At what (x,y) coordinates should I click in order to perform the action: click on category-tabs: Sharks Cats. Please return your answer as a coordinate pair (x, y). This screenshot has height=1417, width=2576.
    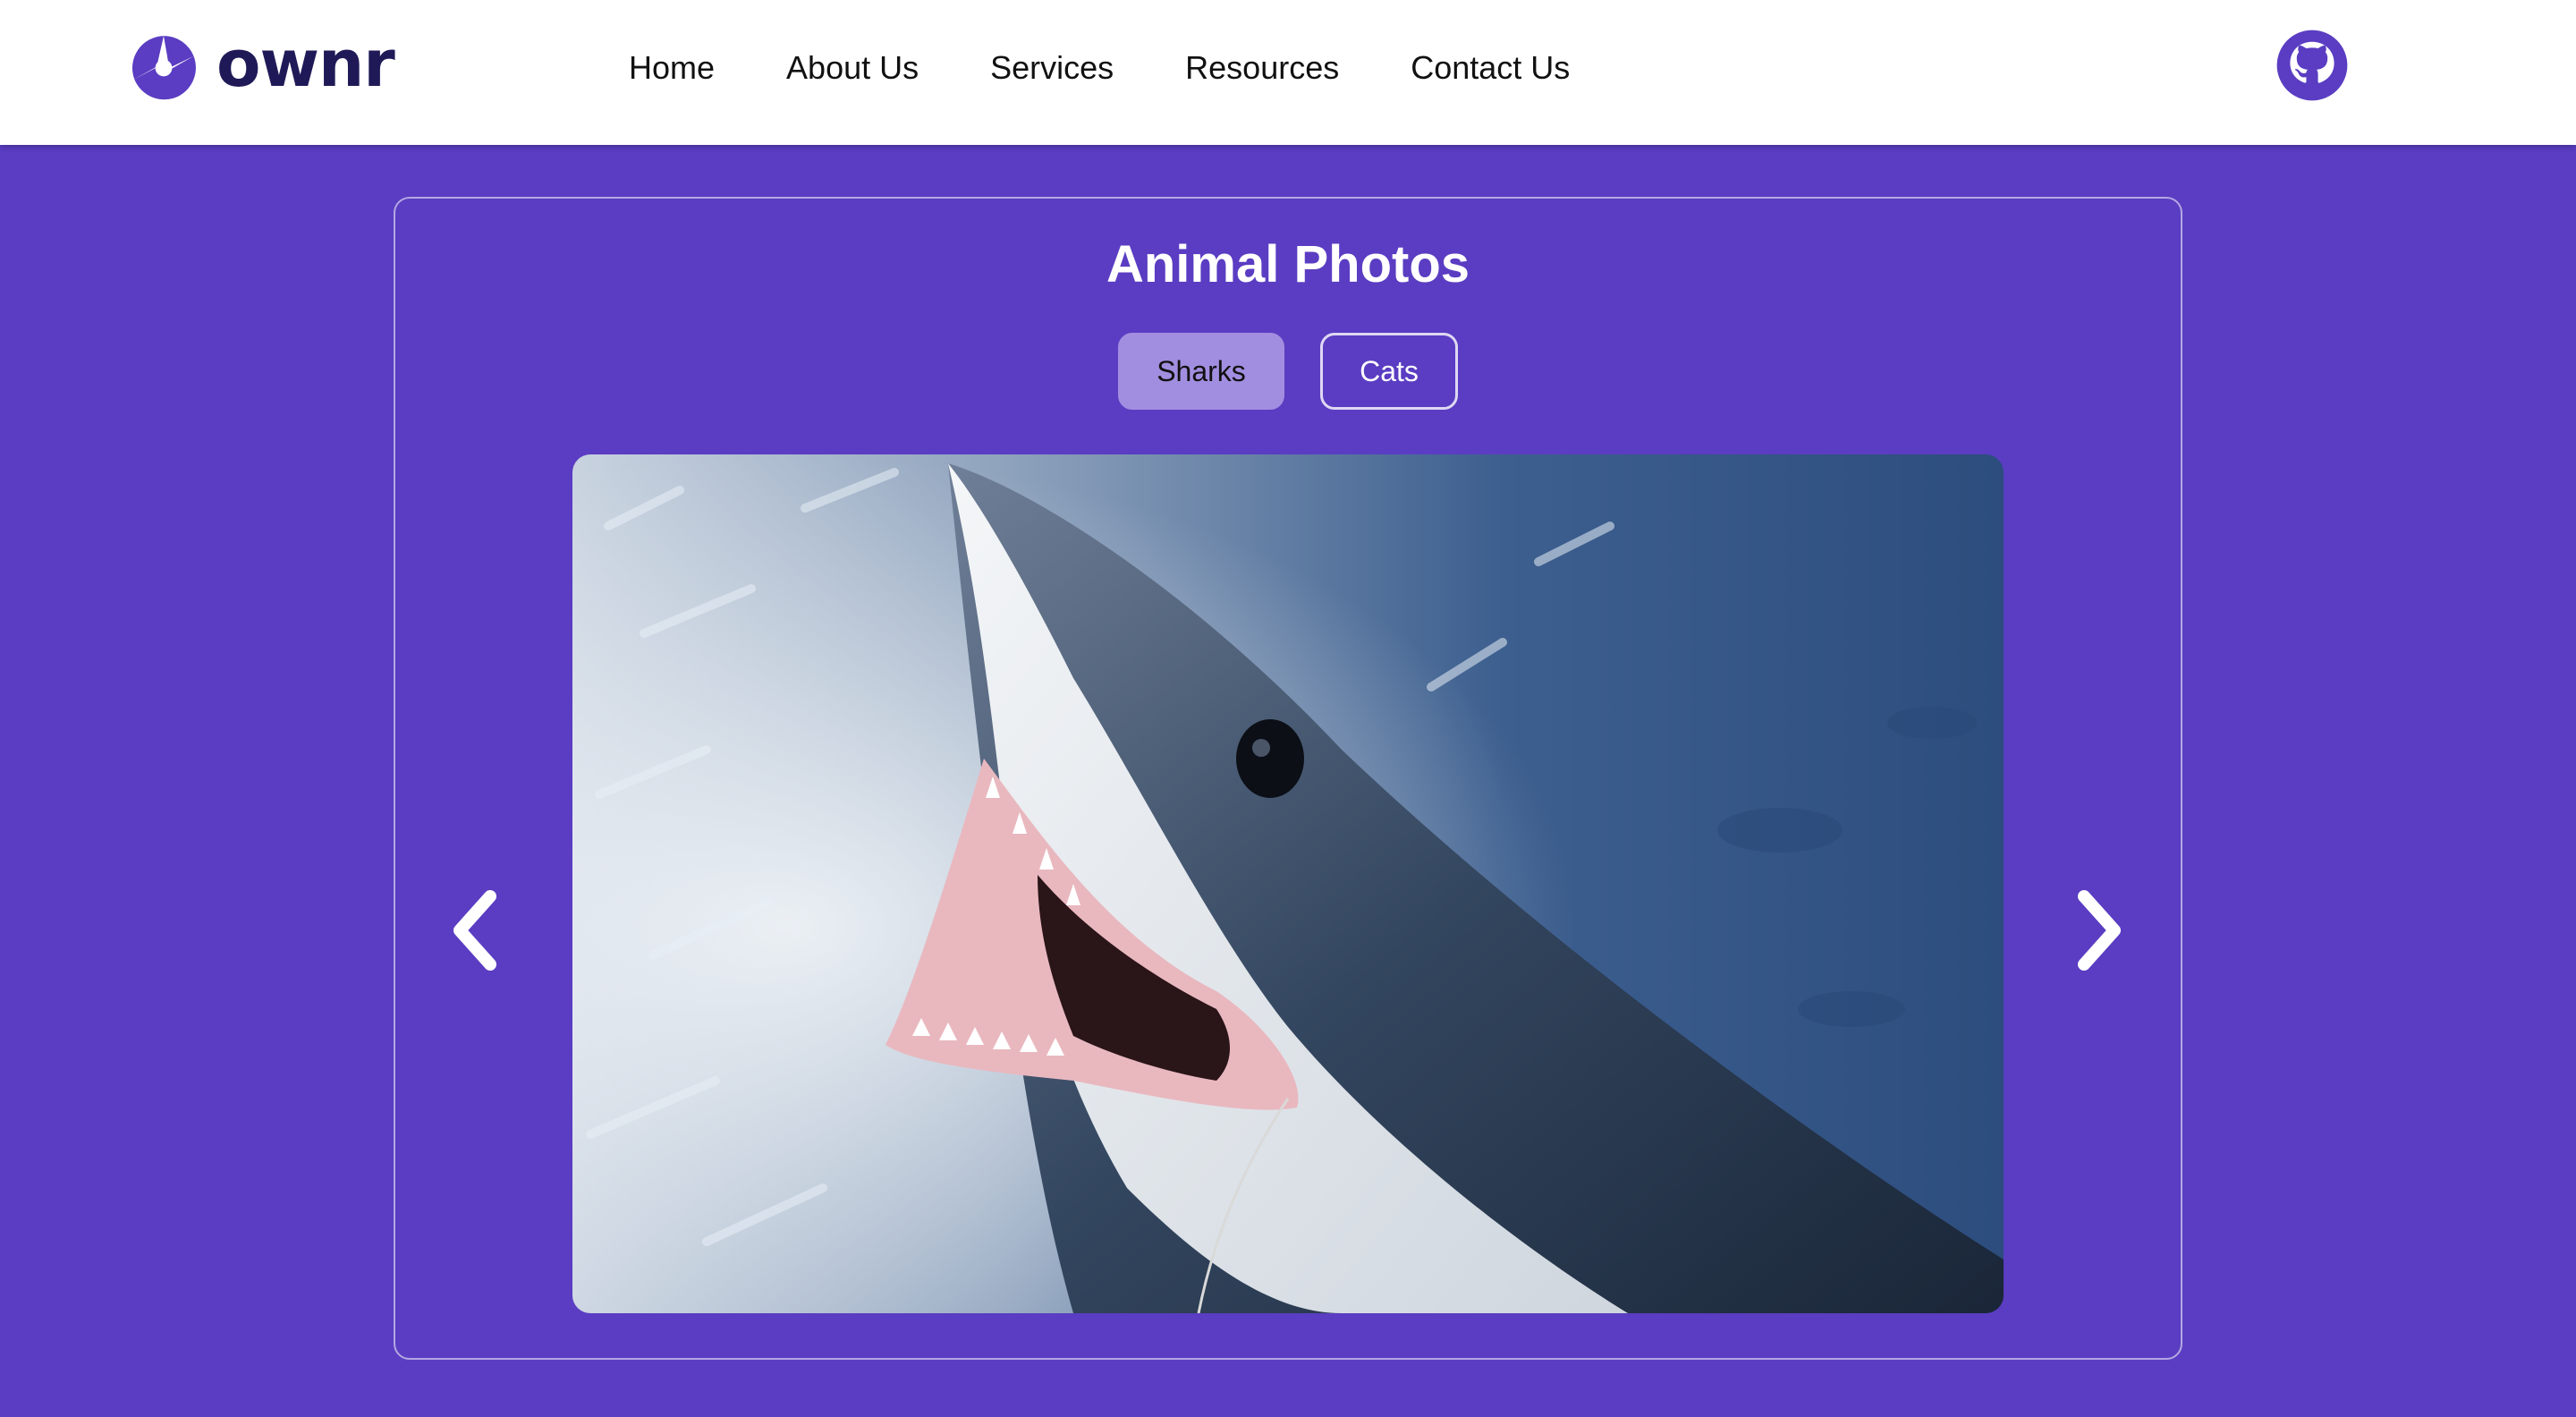
    Looking at the image, I should click on (1288, 372).